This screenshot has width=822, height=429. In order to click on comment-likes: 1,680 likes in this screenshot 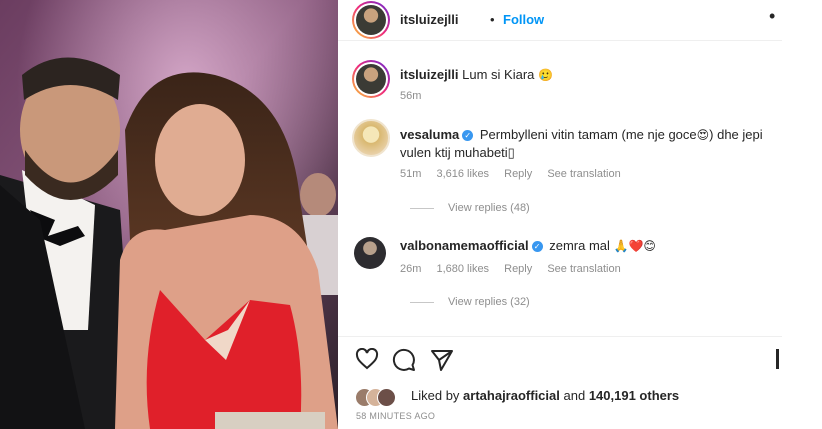, I will do `click(462, 269)`.